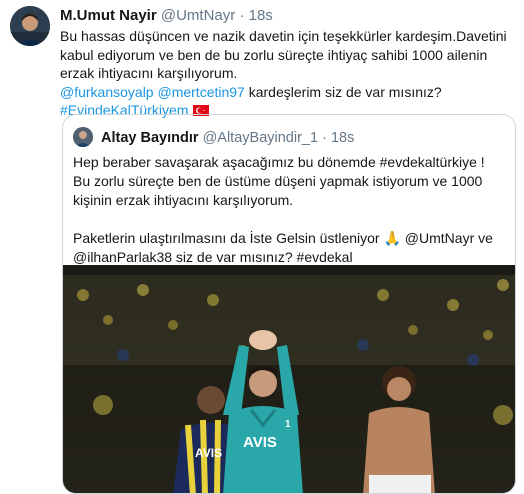 The width and height of the screenshot is (524, 494). I want to click on tweet-timestamp: 18s, so click(261, 15).